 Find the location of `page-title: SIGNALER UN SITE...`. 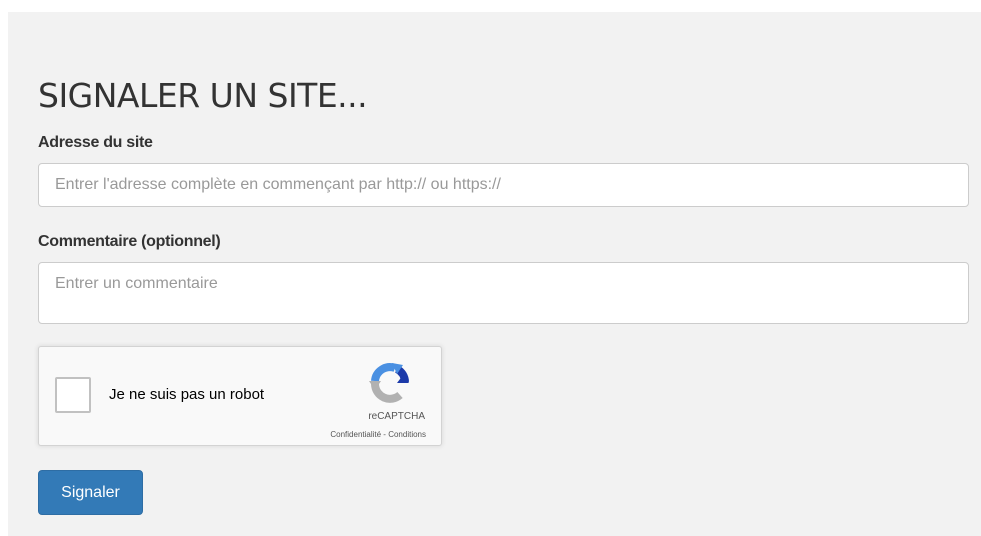

page-title: SIGNALER UN SITE... is located at coordinates (203, 95).